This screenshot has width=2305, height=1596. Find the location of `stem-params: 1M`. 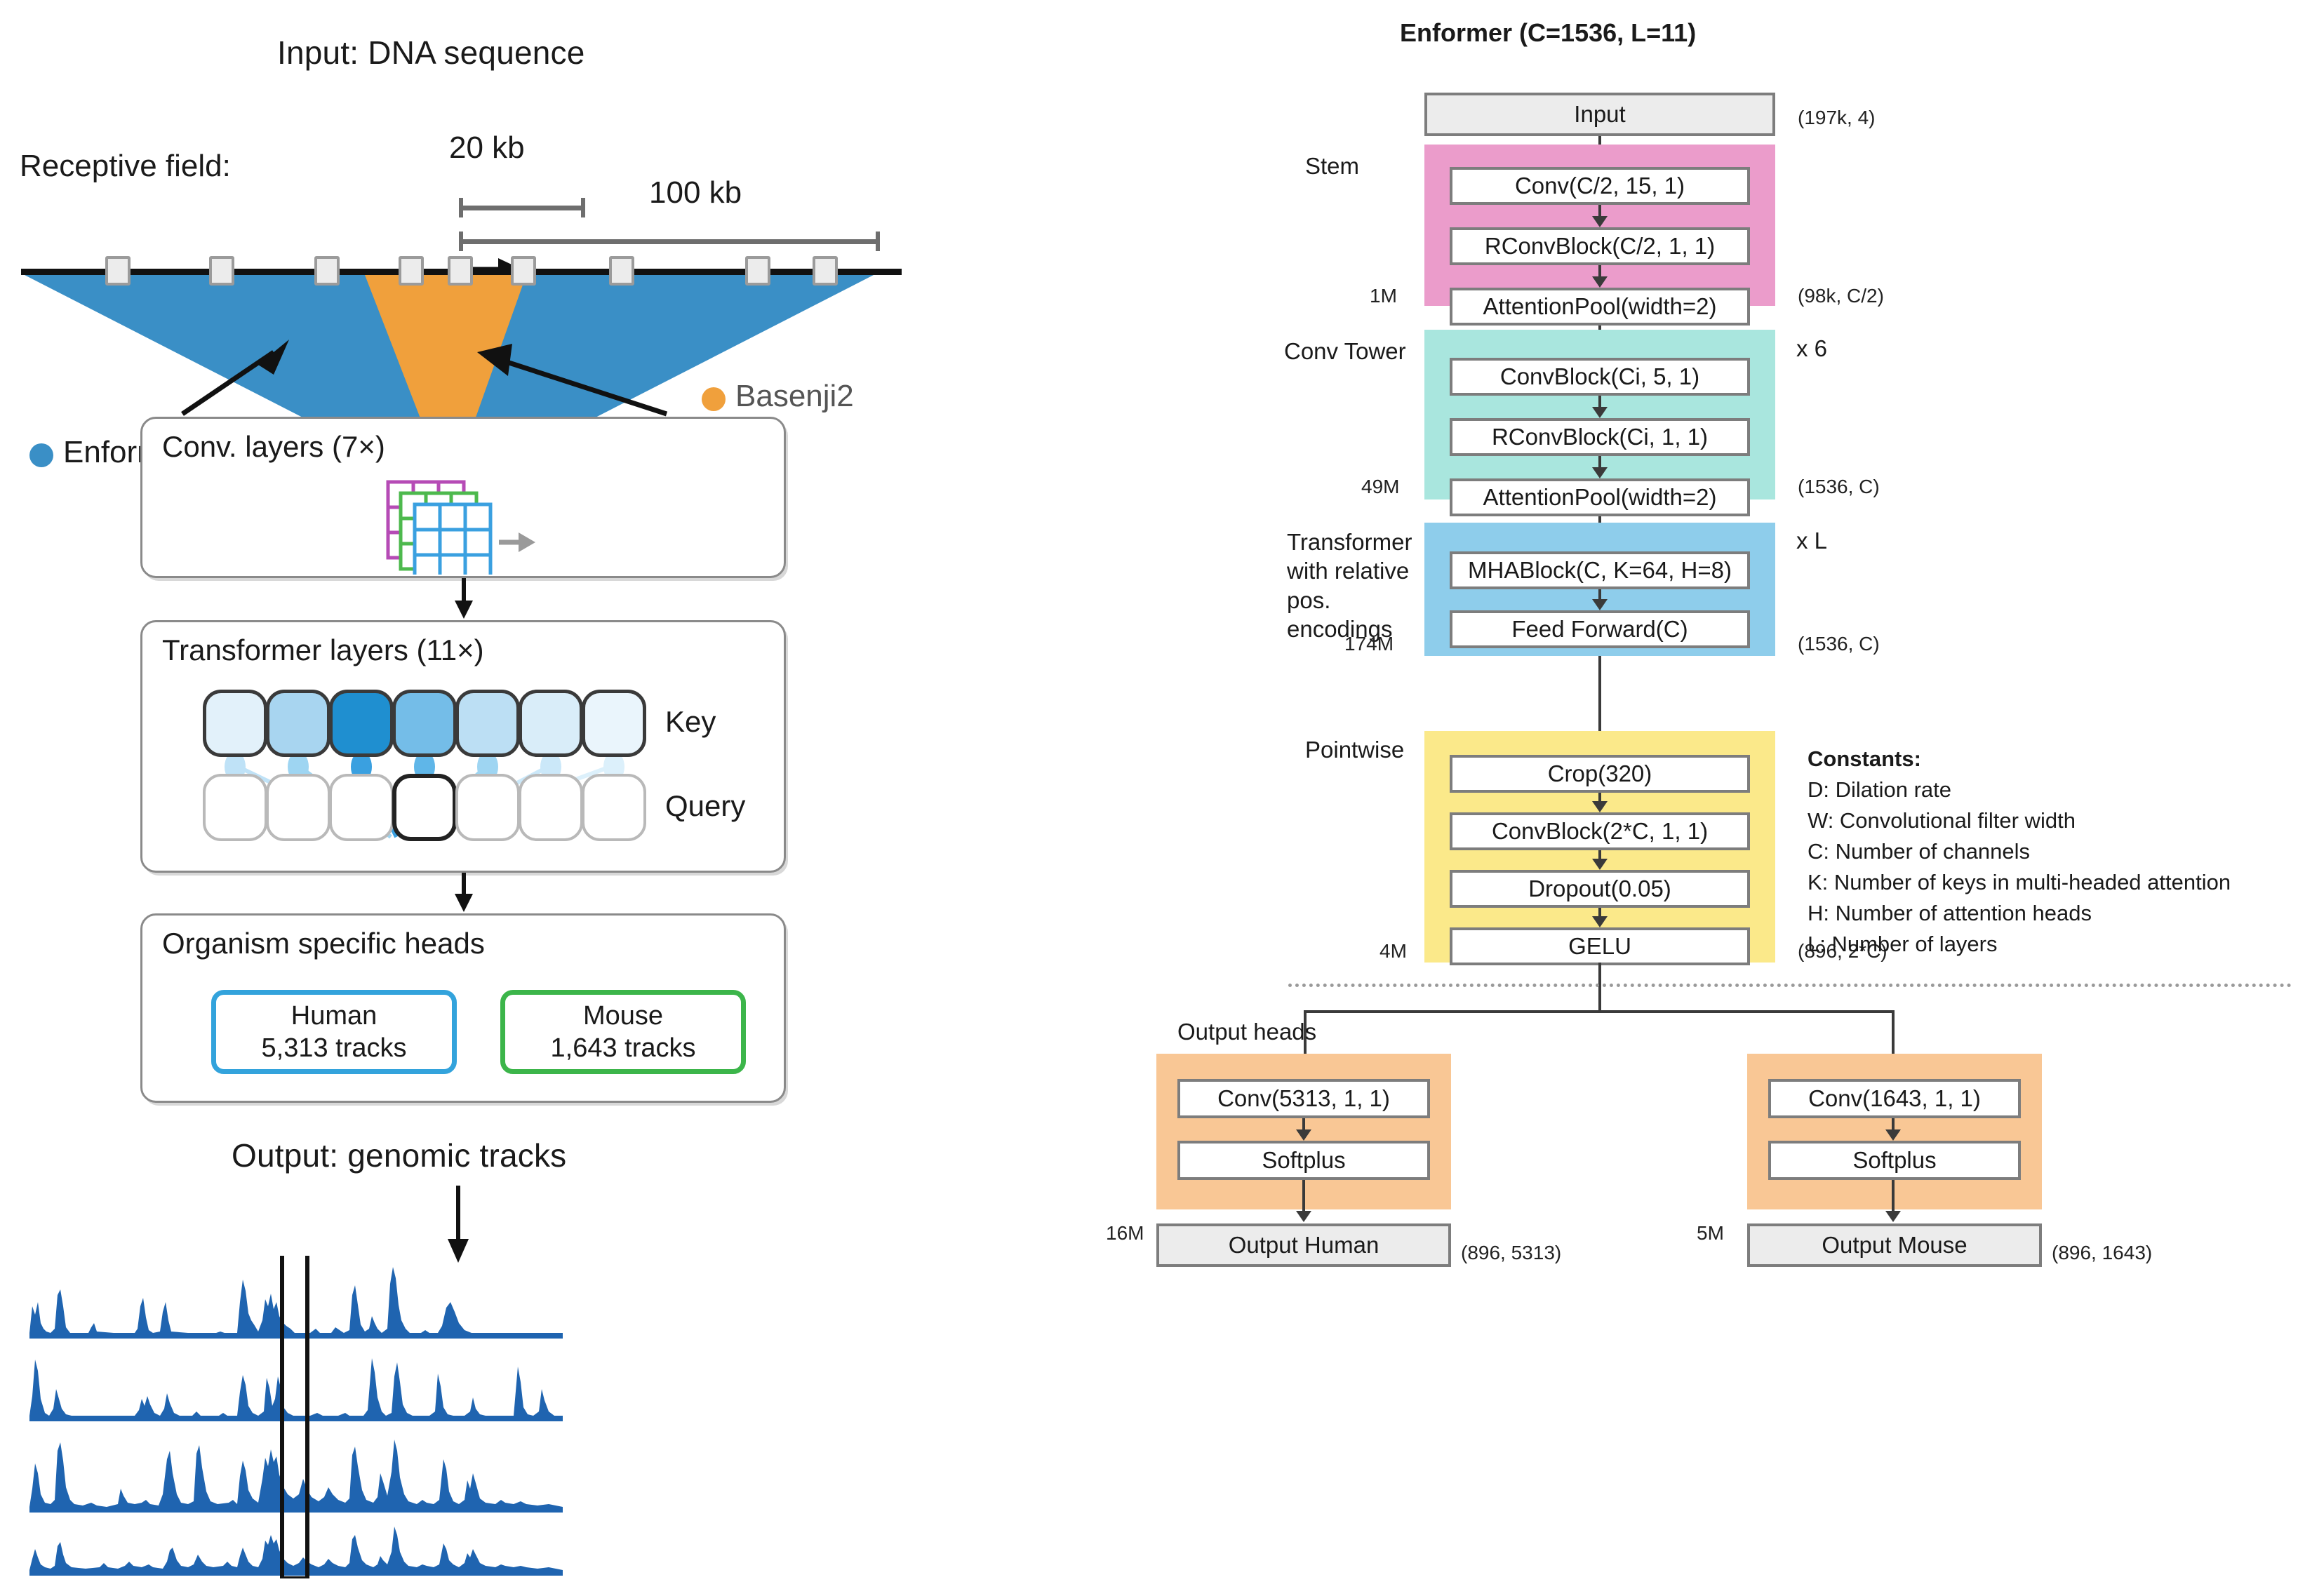

stem-params: 1M is located at coordinates (1383, 296).